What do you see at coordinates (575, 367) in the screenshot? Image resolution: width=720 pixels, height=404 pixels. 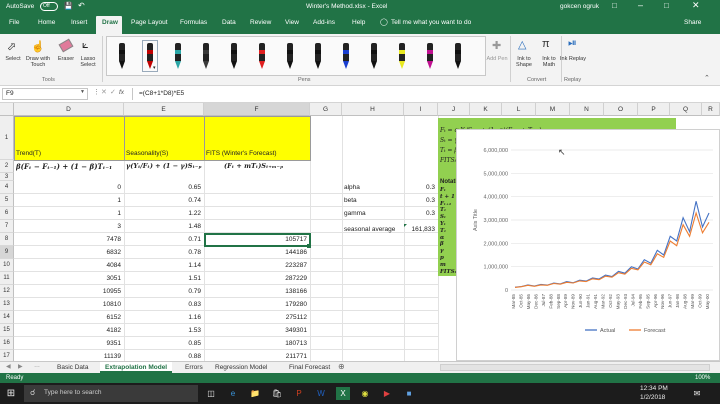 I see `horizontal-scrollbar` at bounding box center [575, 367].